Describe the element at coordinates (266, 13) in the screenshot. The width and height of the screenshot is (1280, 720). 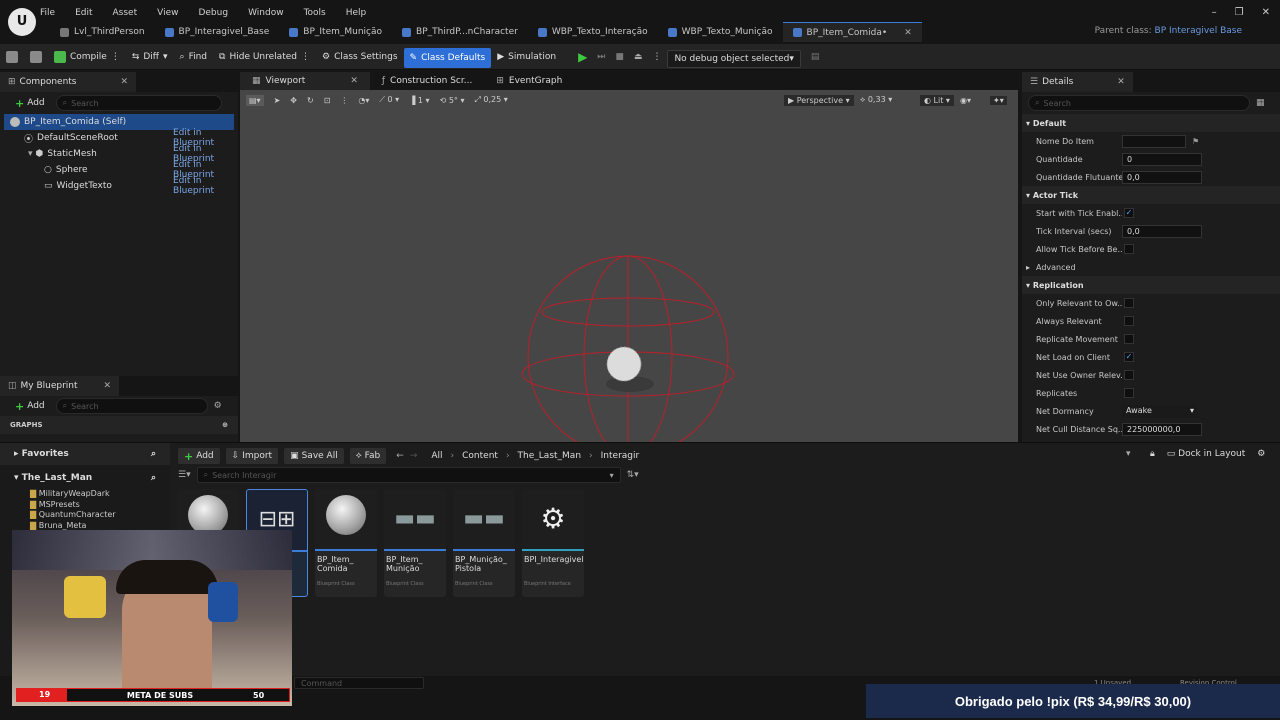
I see `menu-window: Window` at that location.